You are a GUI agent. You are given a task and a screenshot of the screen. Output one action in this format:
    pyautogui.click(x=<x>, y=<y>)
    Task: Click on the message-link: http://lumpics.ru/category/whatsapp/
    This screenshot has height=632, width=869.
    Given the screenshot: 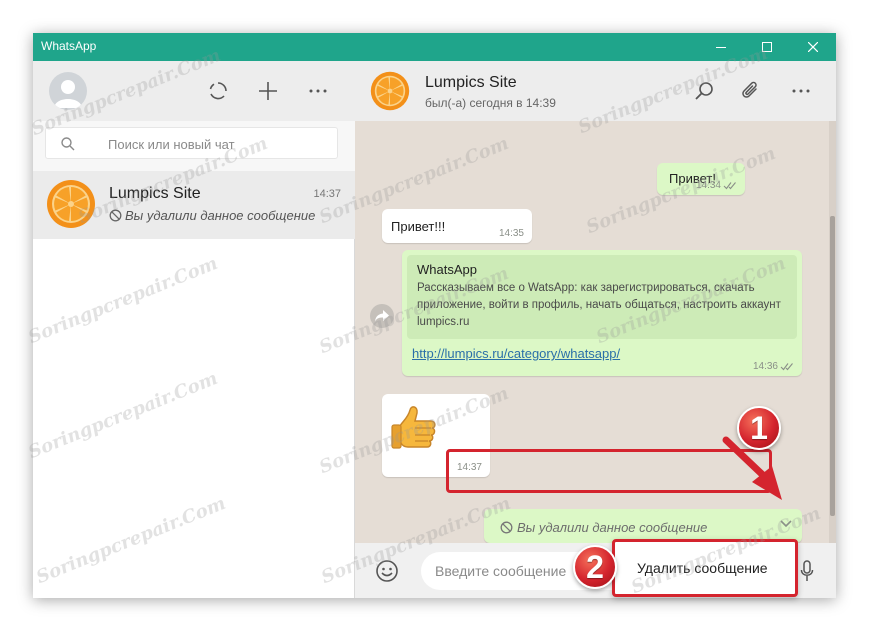 What is the action you would take?
    pyautogui.click(x=516, y=353)
    